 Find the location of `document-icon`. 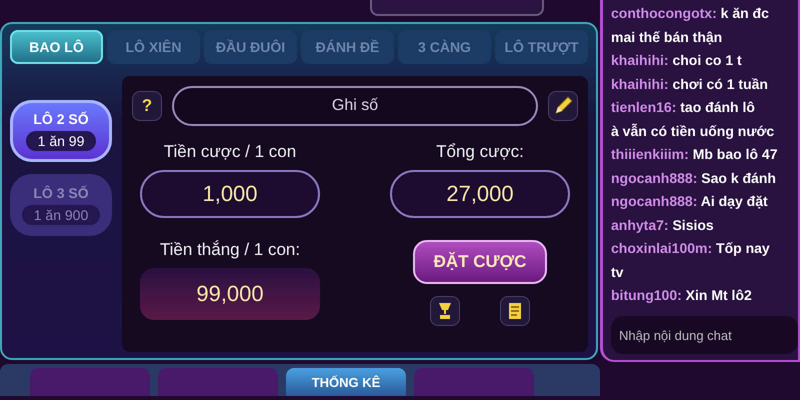

document-icon is located at coordinates (515, 311).